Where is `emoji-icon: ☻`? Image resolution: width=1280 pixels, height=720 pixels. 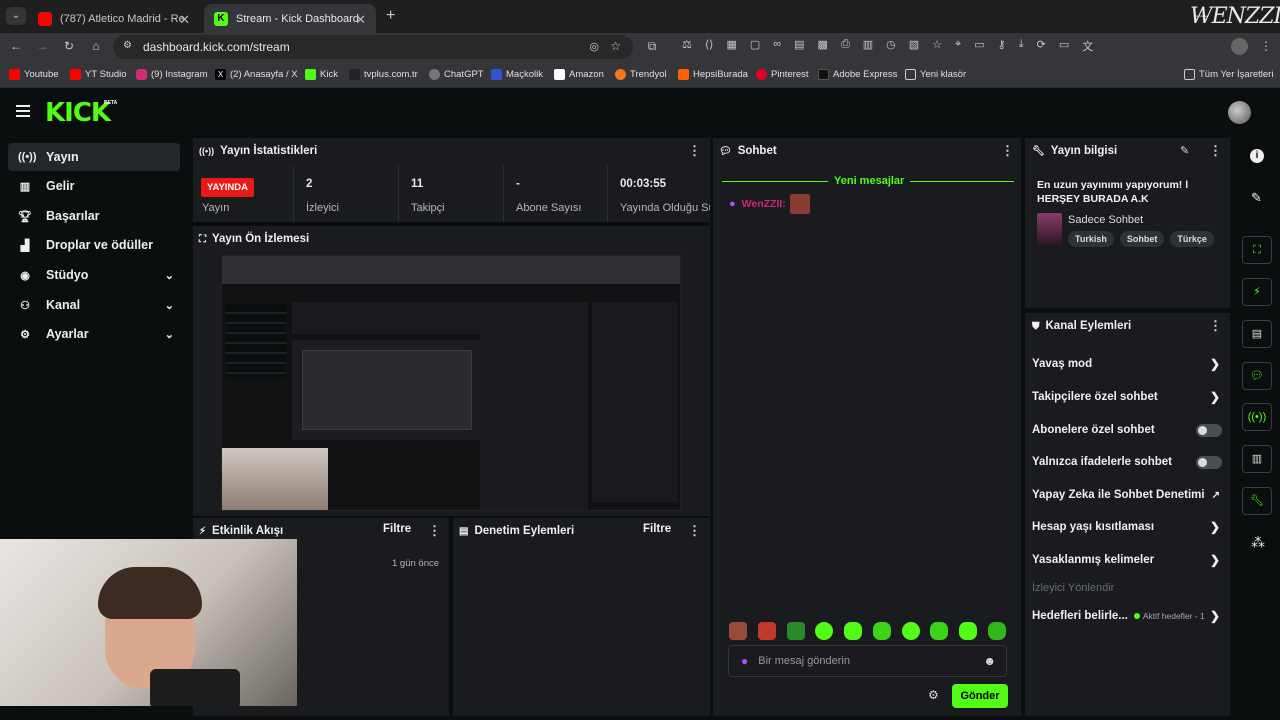 emoji-icon: ☻ is located at coordinates (989, 661).